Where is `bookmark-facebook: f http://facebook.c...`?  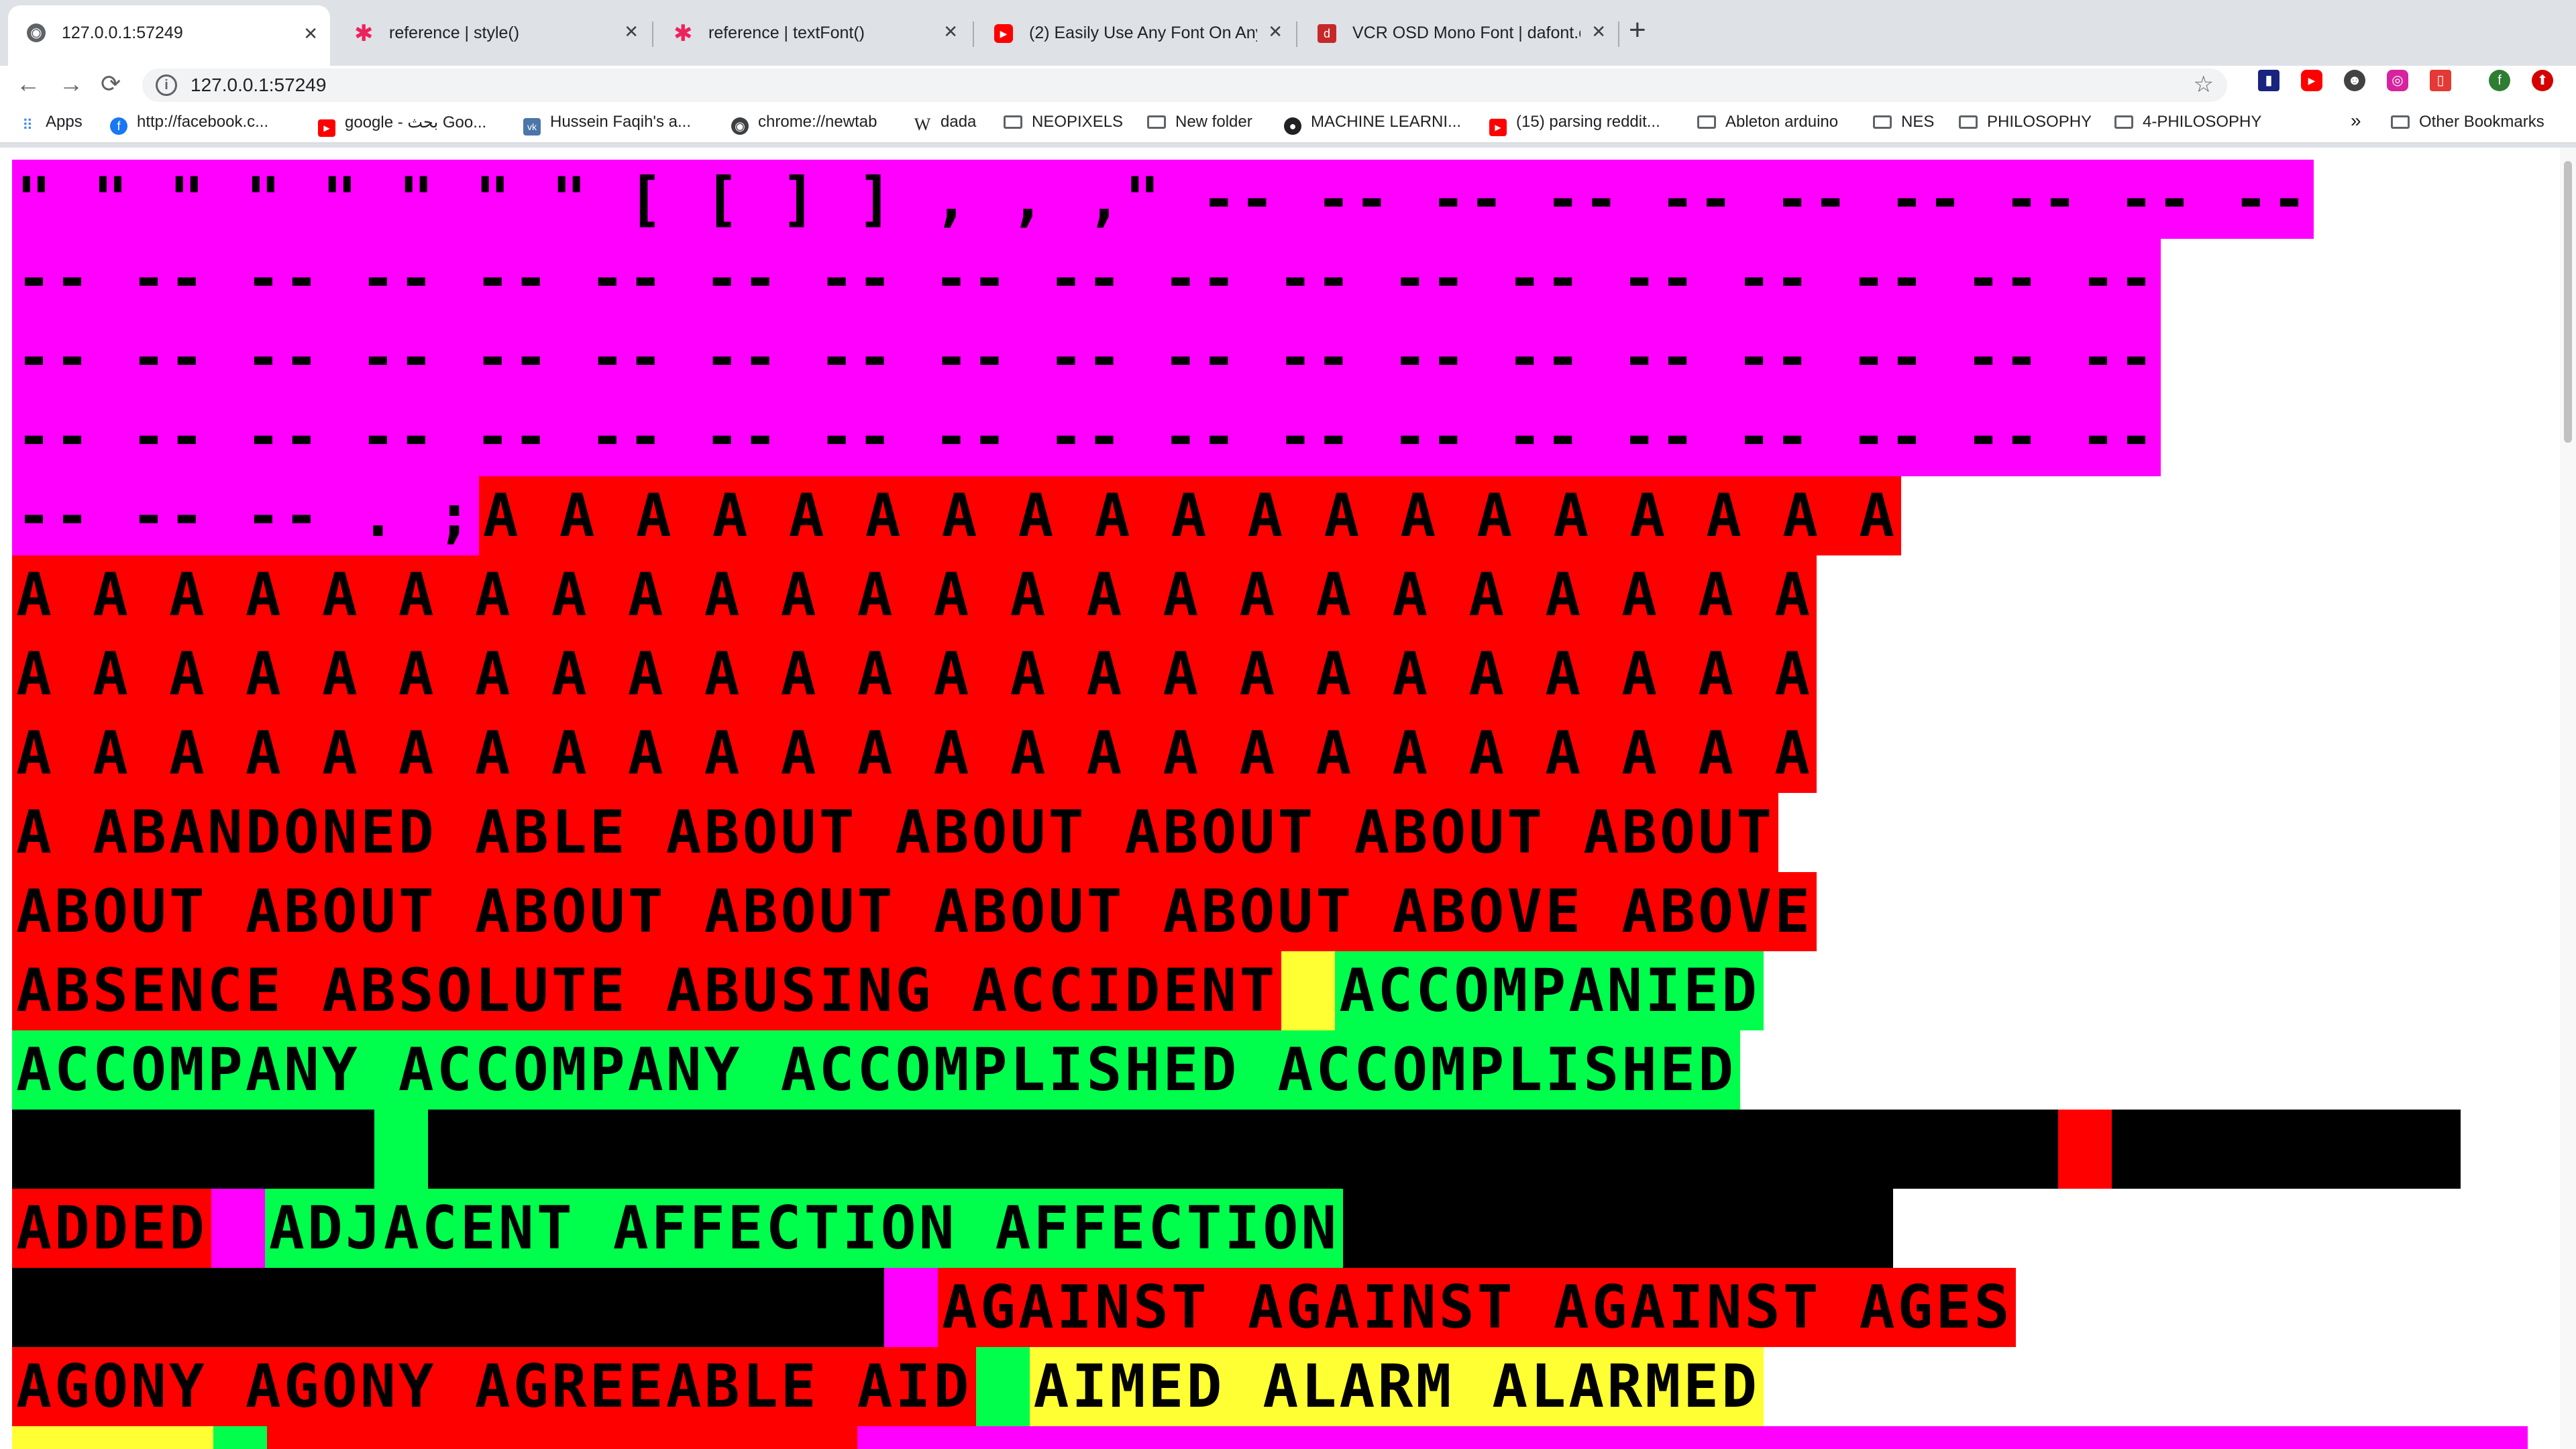
bookmark-facebook: f http://facebook.c... is located at coordinates (189, 124).